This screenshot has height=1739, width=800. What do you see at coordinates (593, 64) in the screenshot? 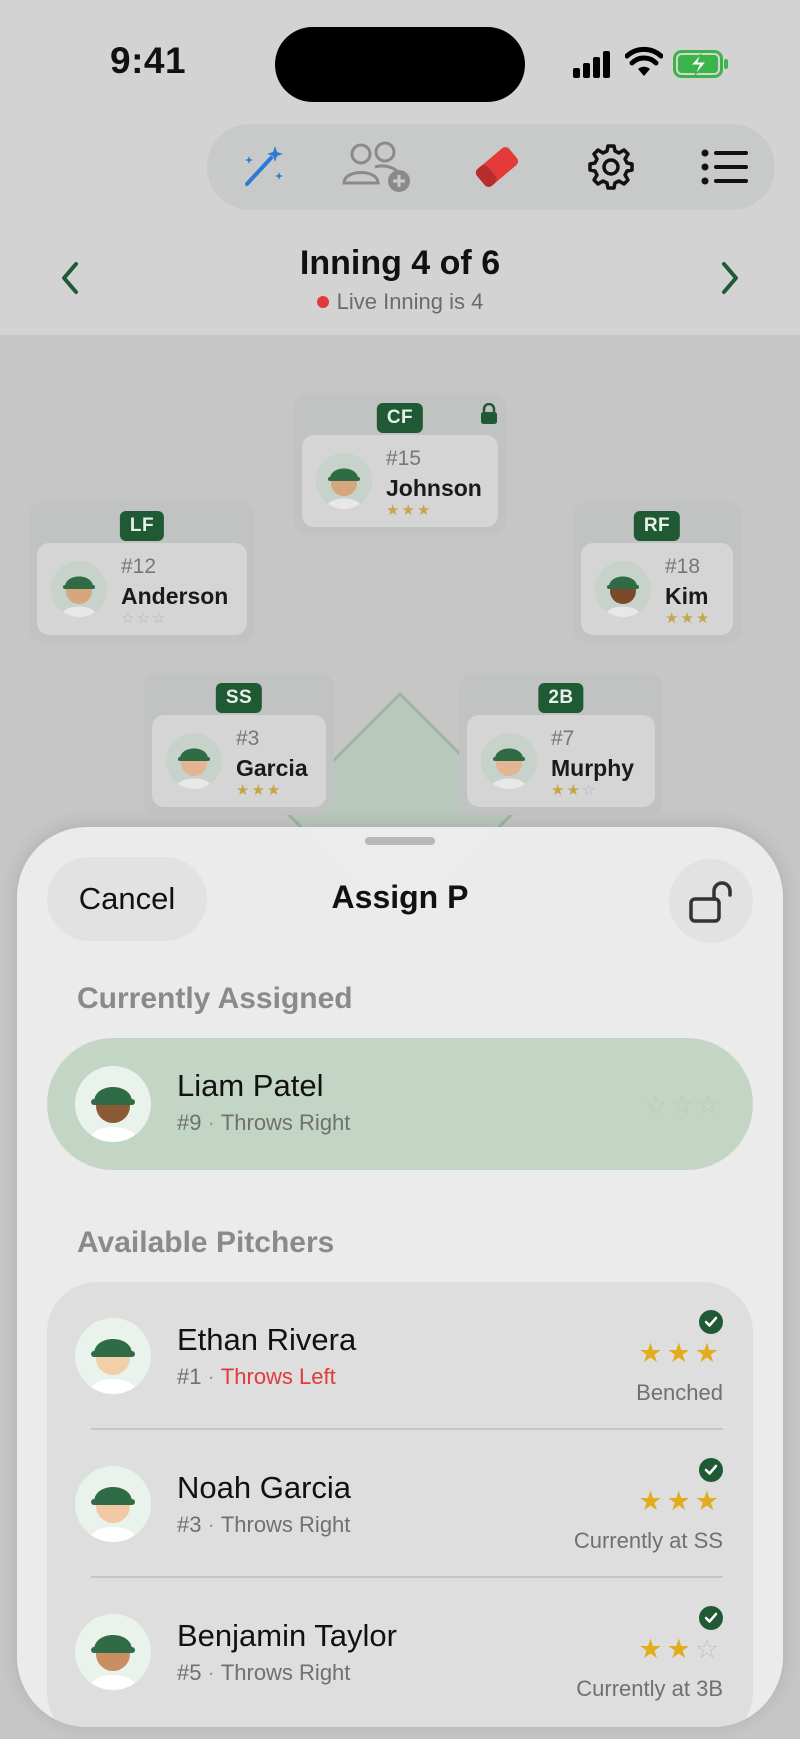
I see `cellular-signal-icon` at bounding box center [593, 64].